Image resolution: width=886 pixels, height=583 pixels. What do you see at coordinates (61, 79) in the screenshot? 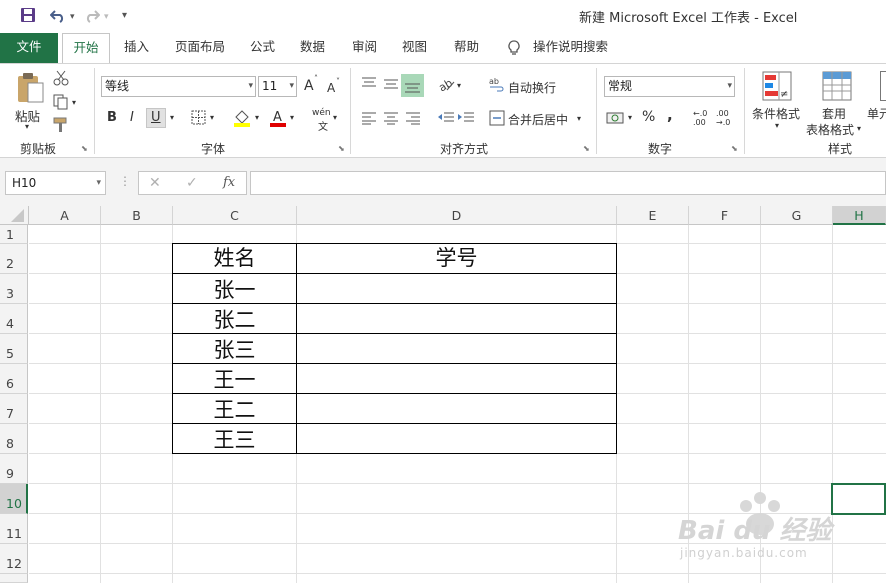
I see `cut-icon` at bounding box center [61, 79].